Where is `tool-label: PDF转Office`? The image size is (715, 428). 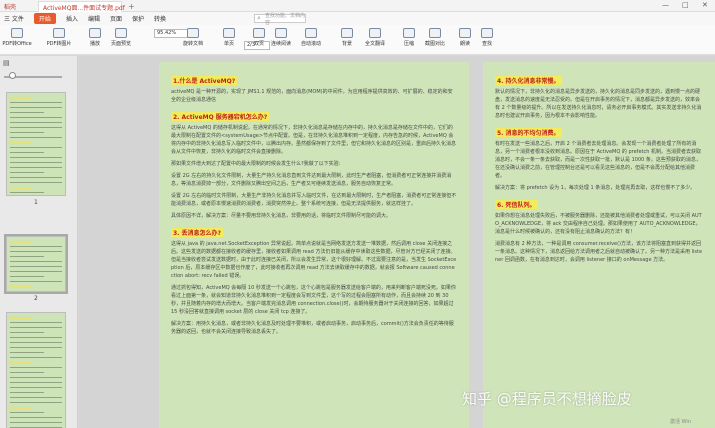
tool-label: PDF转Office is located at coordinates (17, 44).